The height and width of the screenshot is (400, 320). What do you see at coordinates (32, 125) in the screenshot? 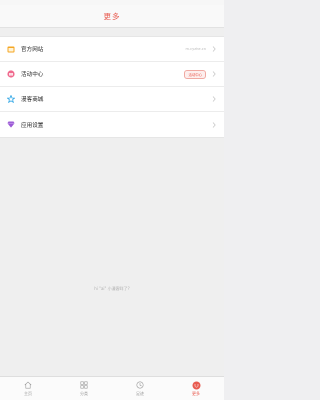
I see `menu-item-label: 应用设置` at bounding box center [32, 125].